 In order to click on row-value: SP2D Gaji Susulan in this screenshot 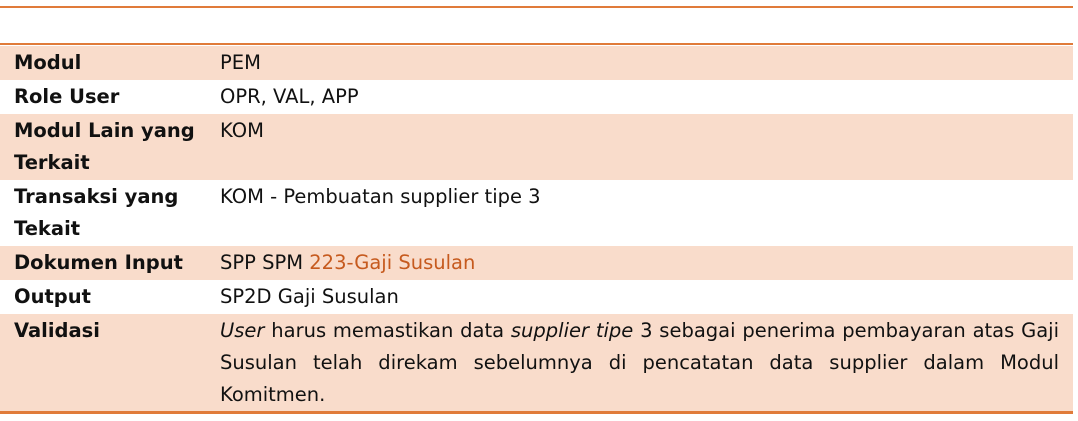, I will do `click(641, 297)`.